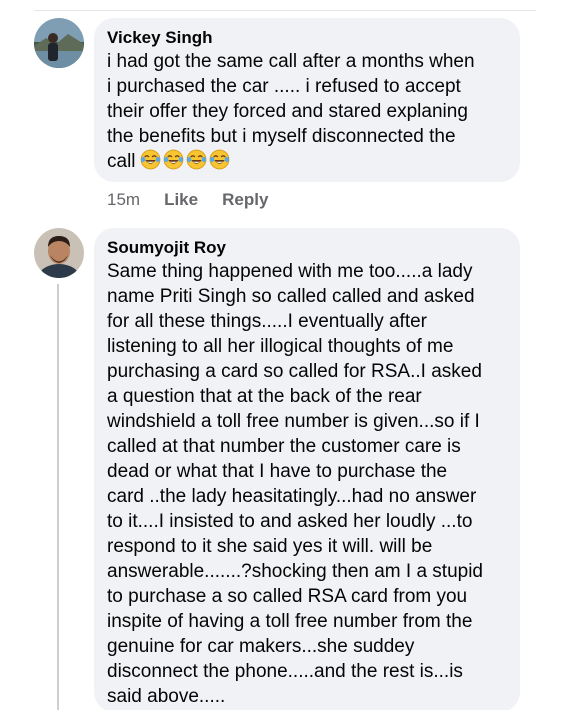 The image size is (576, 710). What do you see at coordinates (181, 200) in the screenshot?
I see `like-button: Like` at bounding box center [181, 200].